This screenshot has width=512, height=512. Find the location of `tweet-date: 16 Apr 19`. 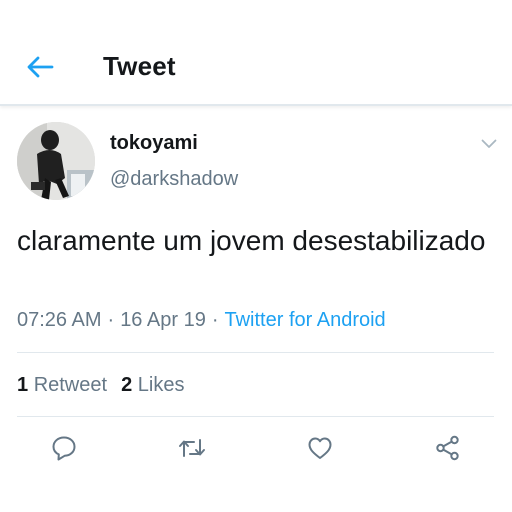

tweet-date: 16 Apr 19 is located at coordinates (163, 320).